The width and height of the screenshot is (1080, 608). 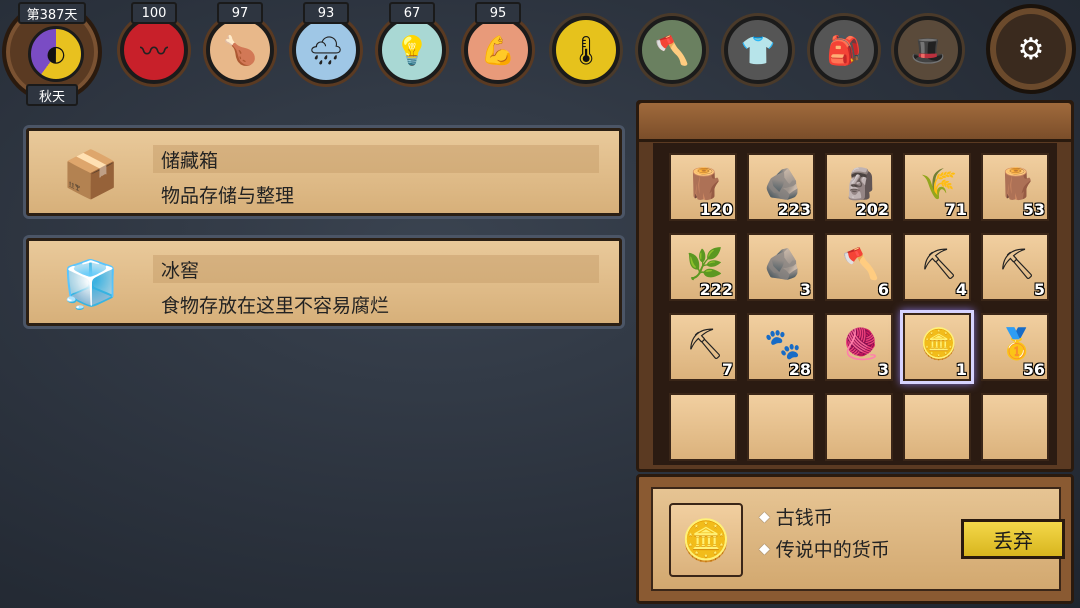 I want to click on building-card: 📦 储藏箱物品存储与整理, so click(x=324, y=172).